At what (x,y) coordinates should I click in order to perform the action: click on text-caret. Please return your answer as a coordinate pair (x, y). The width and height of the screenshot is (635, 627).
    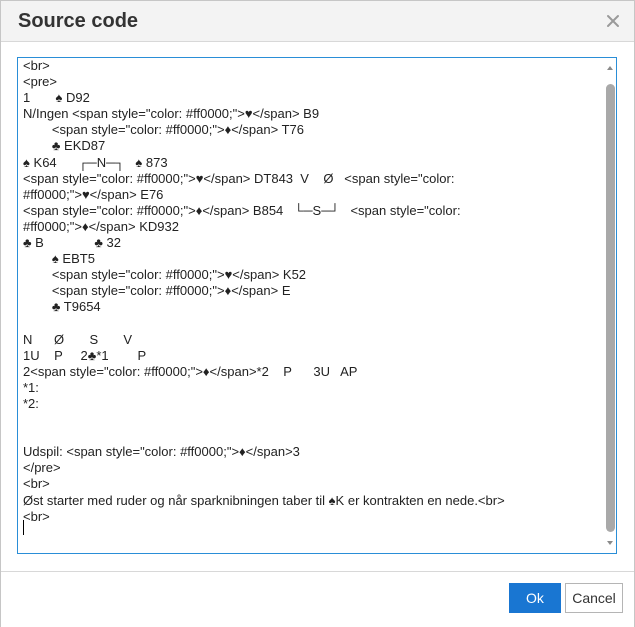
    Looking at the image, I should click on (23, 527).